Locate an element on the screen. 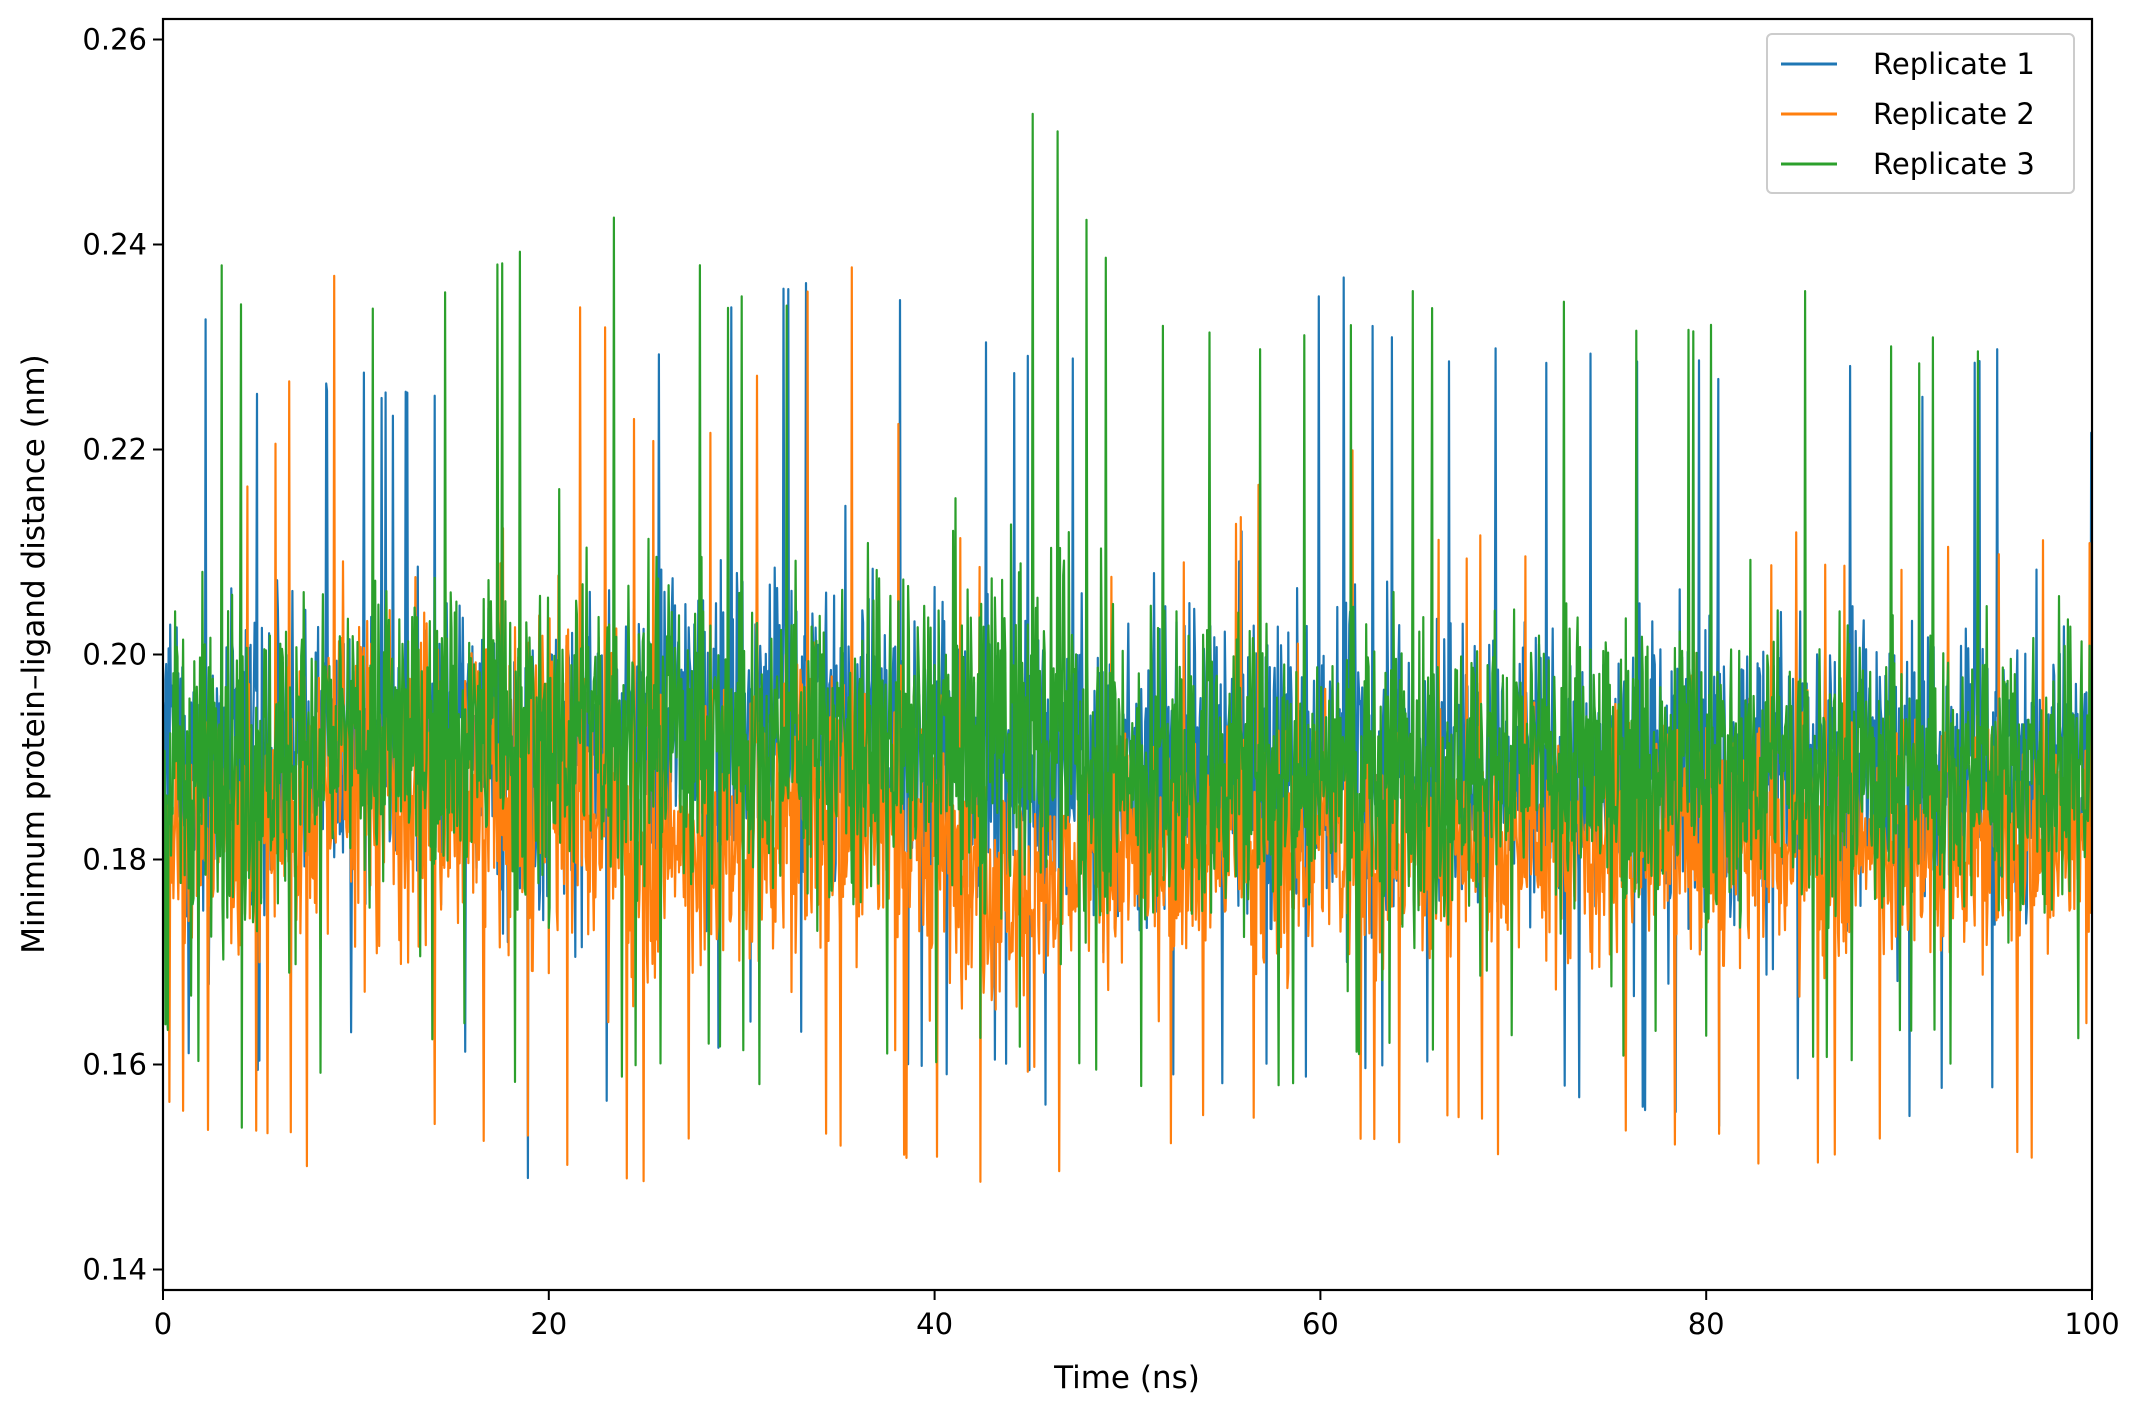  x-axis-label: Time (ns) is located at coordinates (1126, 1378).